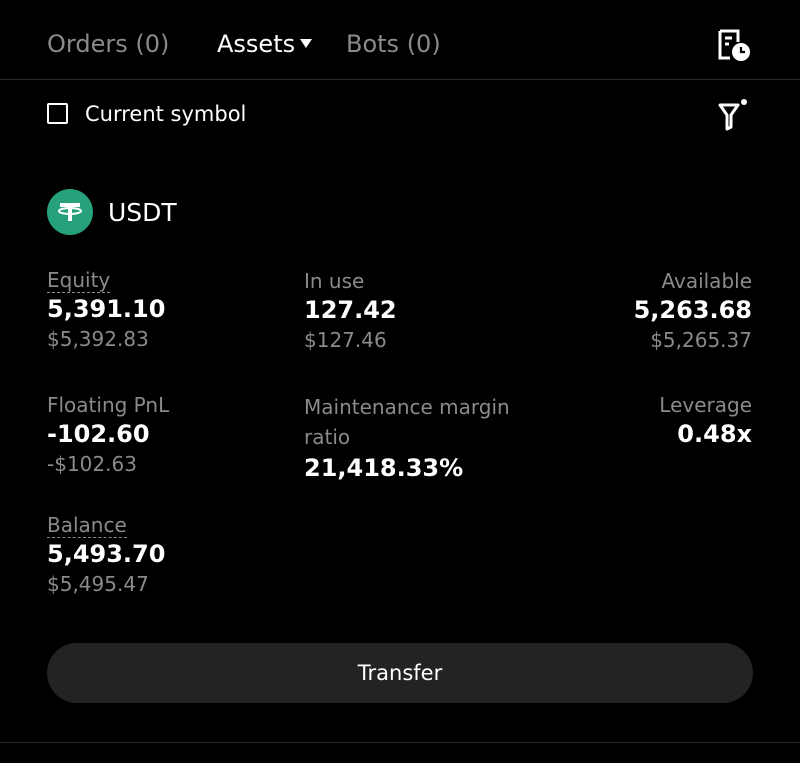 This screenshot has height=763, width=800. Describe the element at coordinates (706, 281) in the screenshot. I see `available-label: Available` at that location.